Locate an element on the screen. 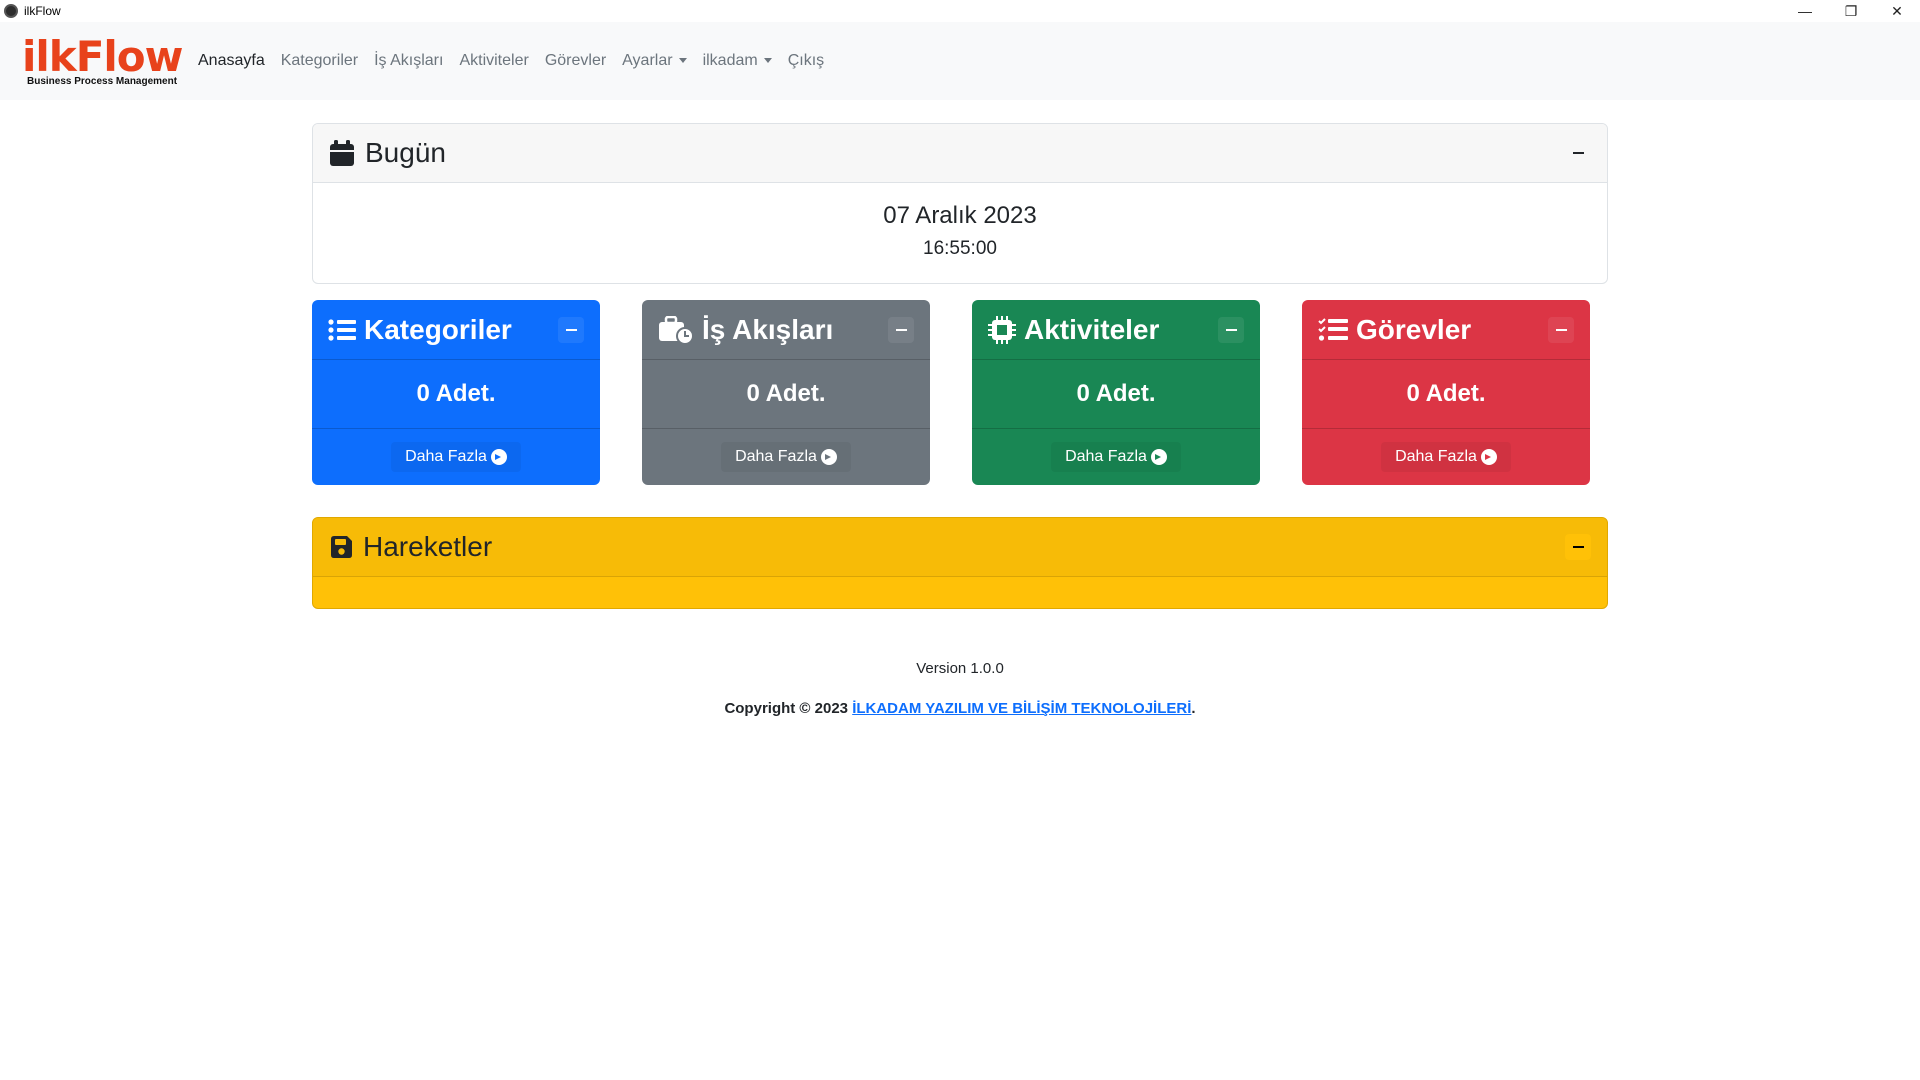  nav-item-logout: Çıkış is located at coordinates (806, 61).